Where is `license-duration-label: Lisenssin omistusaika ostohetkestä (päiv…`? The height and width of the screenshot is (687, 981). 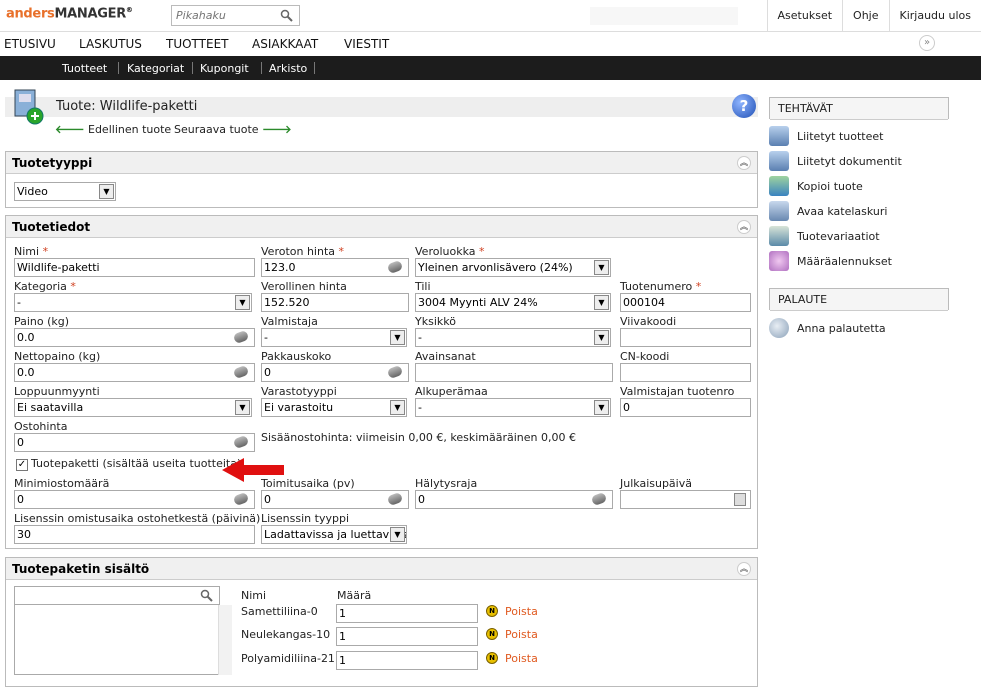 license-duration-label: Lisenssin omistusaika ostohetkestä (päiv… is located at coordinates (137, 518).